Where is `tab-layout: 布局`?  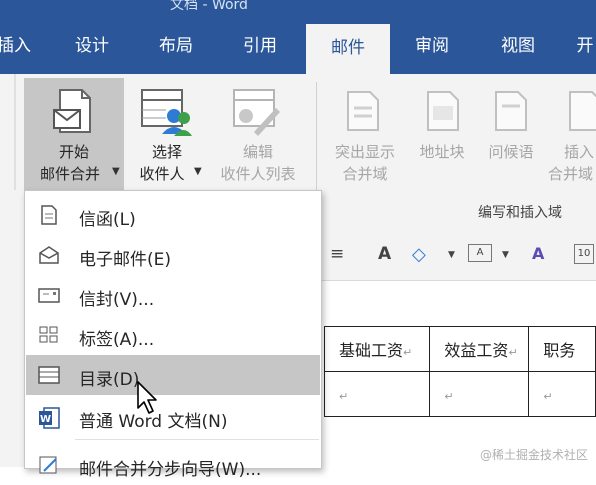 tab-layout: 布局 is located at coordinates (176, 48).